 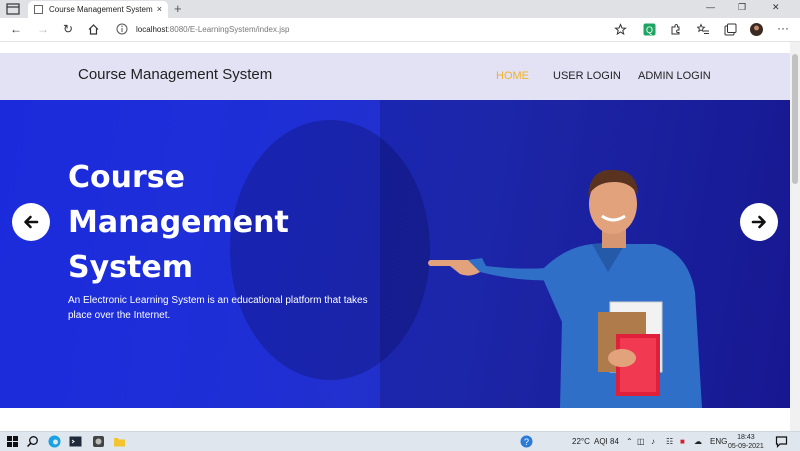 What do you see at coordinates (68, 29) in the screenshot?
I see `refresh-icon: ↻` at bounding box center [68, 29].